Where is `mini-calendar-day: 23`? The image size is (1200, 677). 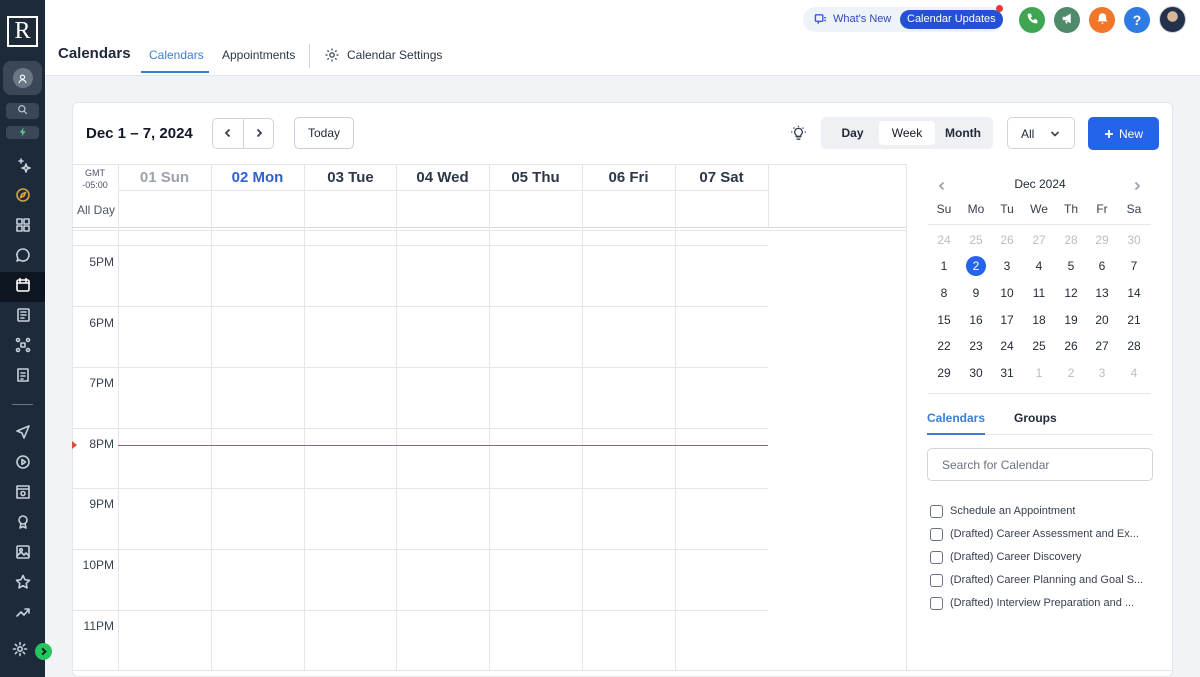
mini-calendar-day: 23 is located at coordinates (976, 346).